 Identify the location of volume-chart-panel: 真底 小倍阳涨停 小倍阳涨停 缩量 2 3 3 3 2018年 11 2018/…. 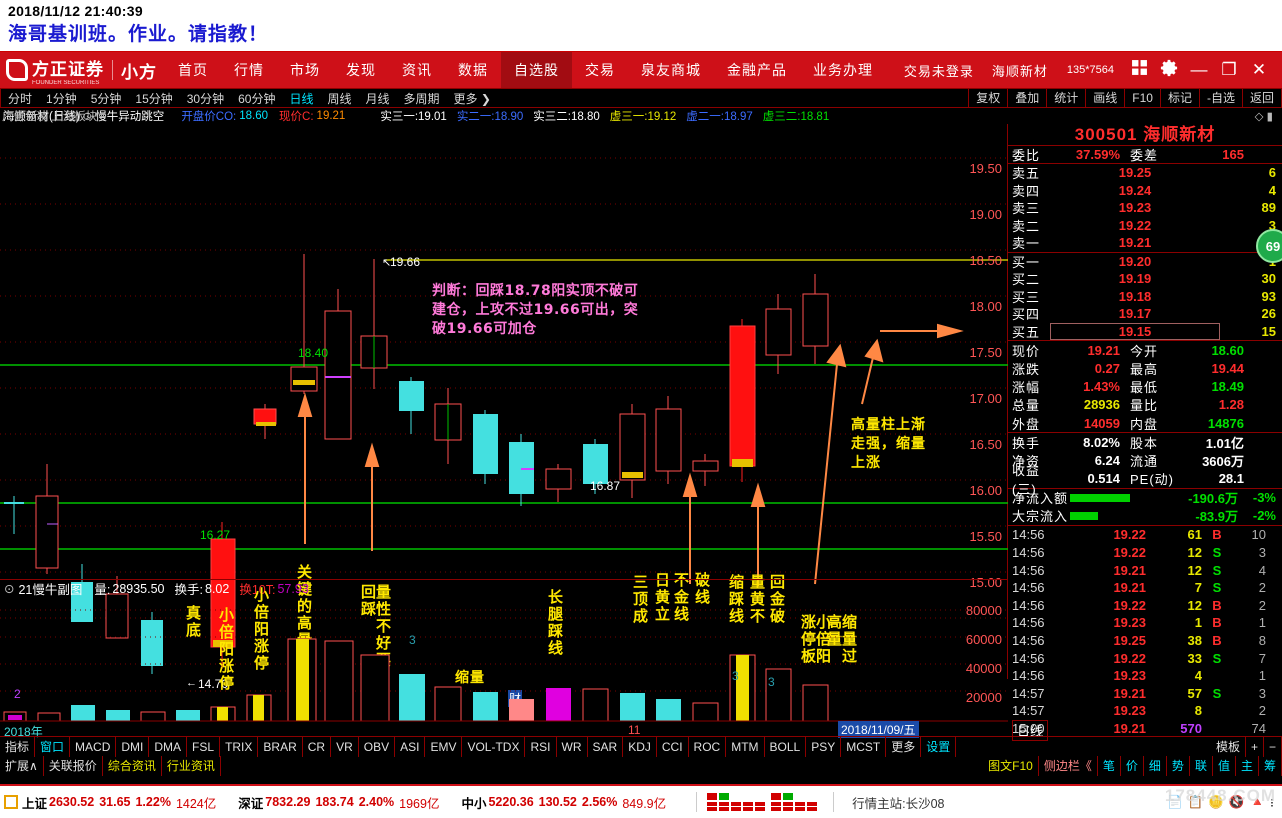
(504, 663).